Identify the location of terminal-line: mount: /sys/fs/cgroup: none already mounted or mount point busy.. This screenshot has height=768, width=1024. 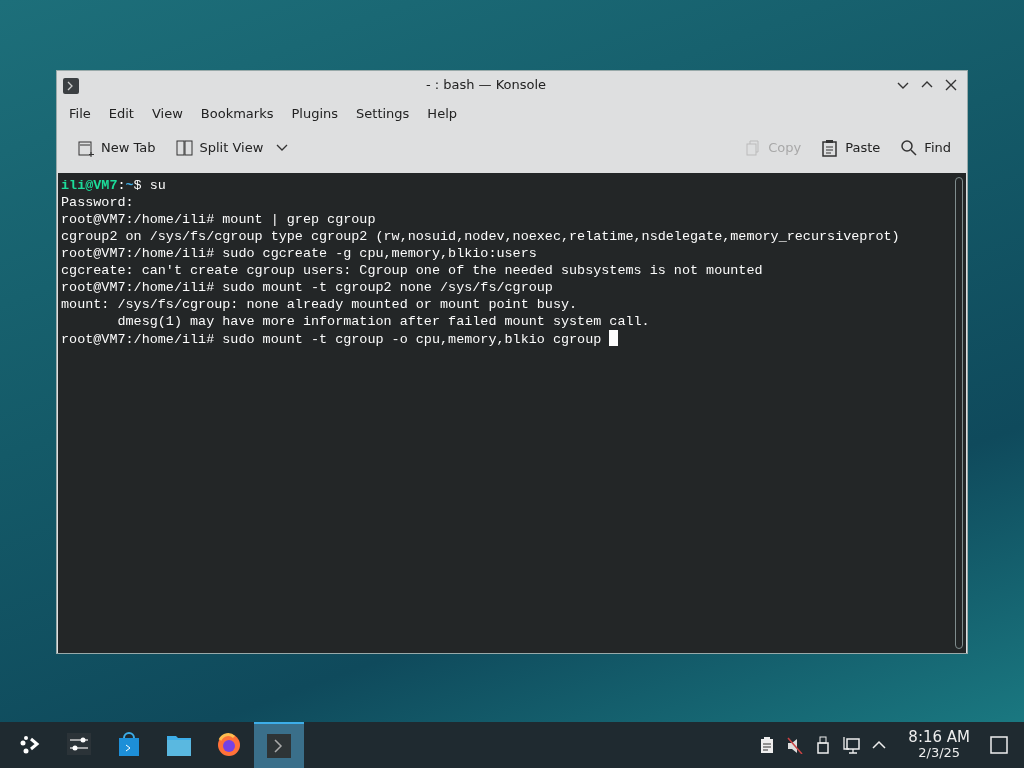
(319, 304).